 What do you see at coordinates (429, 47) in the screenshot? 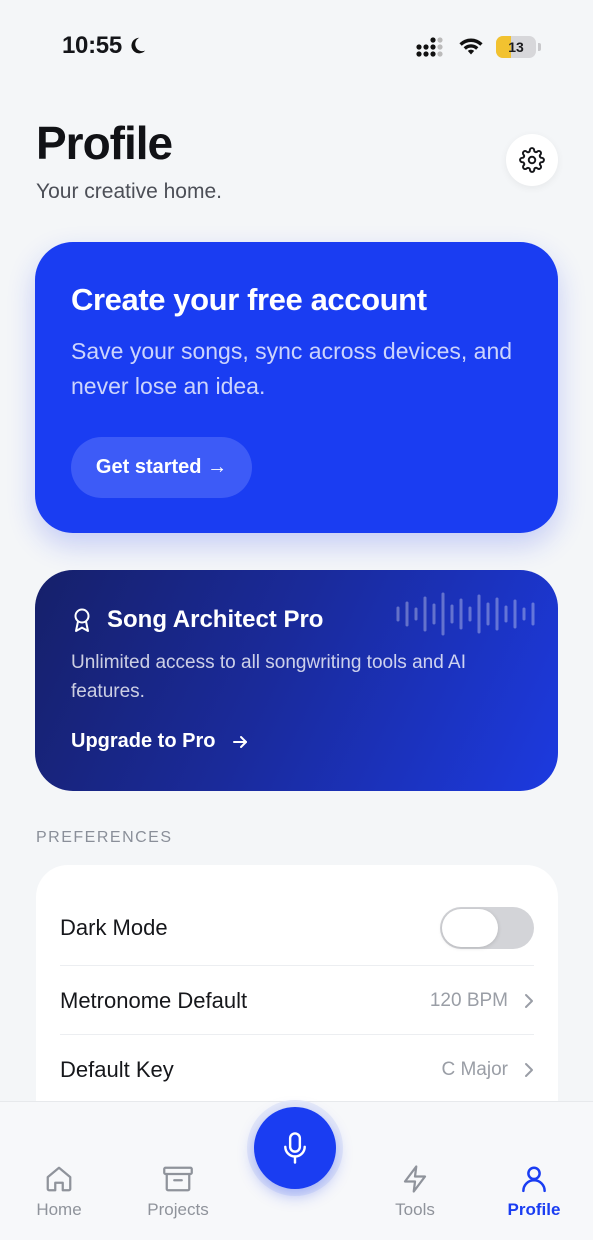
I see `cellular-signal-icon` at bounding box center [429, 47].